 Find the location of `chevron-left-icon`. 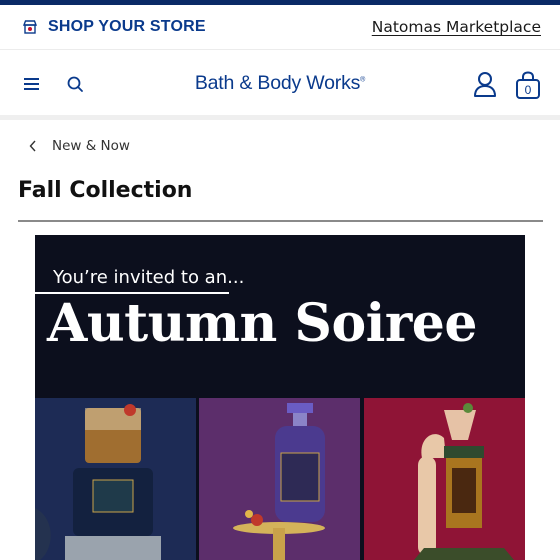

chevron-left-icon is located at coordinates (32, 146).